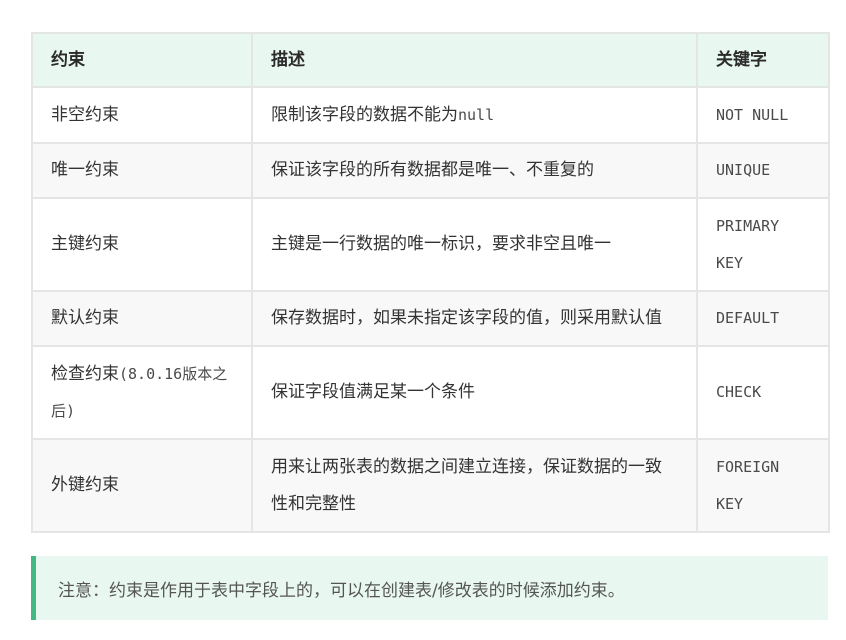  Describe the element at coordinates (142, 170) in the screenshot. I see `cell-constraint-name: 唯一约束` at that location.